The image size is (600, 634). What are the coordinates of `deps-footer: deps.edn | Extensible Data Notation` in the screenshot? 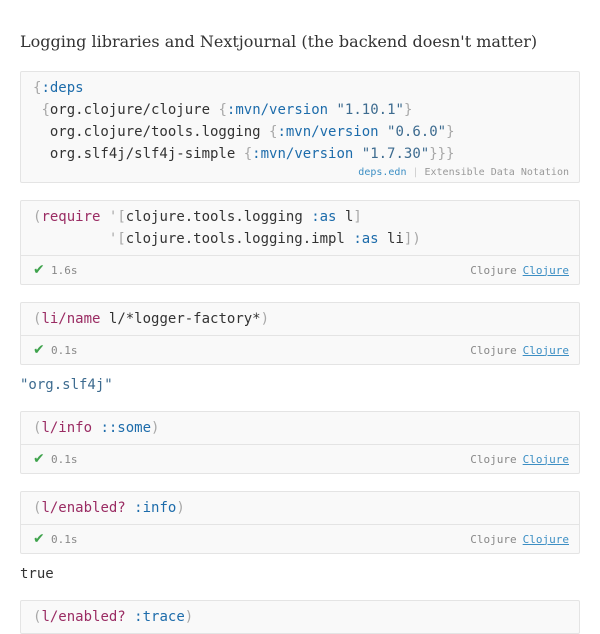 It's located at (300, 174).